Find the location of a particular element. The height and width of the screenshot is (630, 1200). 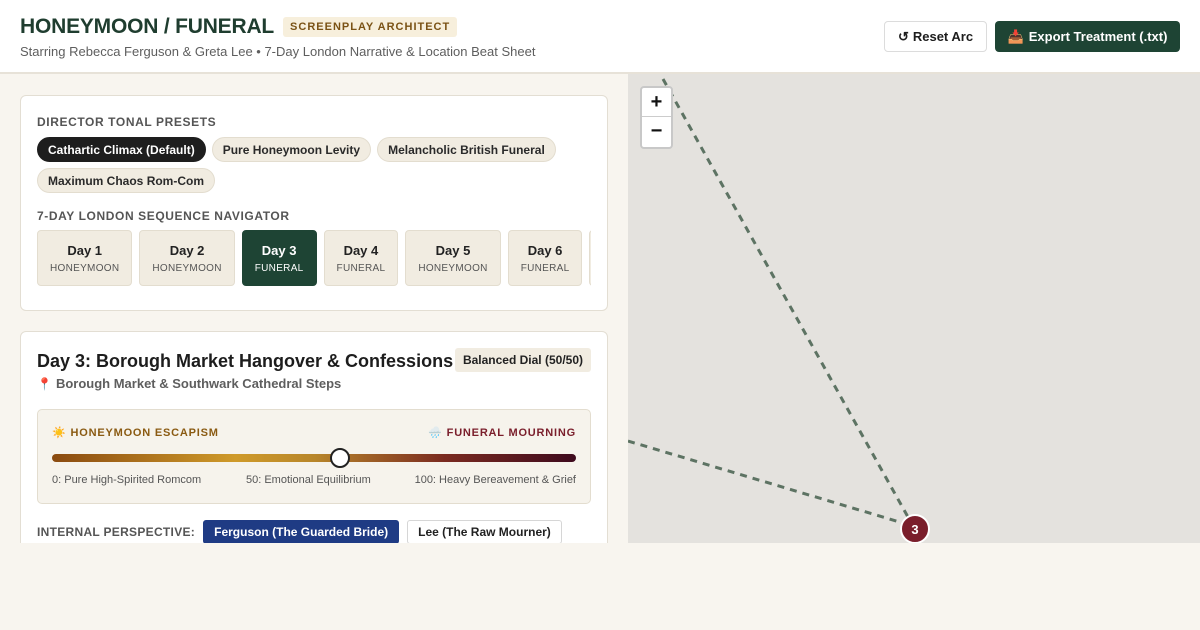

reset-arc-button: ↺ Reset Arc is located at coordinates (935, 36).